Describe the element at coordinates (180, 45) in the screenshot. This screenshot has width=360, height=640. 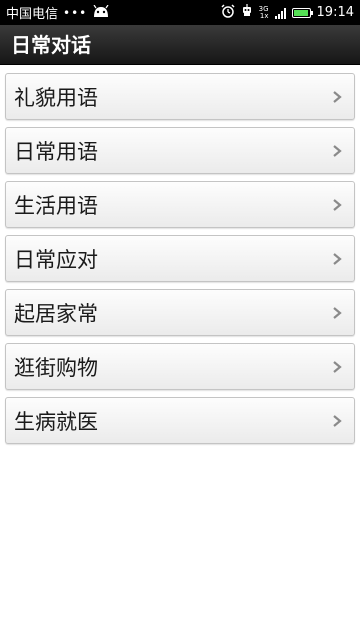
I see `title-bar: 日常对话` at that location.